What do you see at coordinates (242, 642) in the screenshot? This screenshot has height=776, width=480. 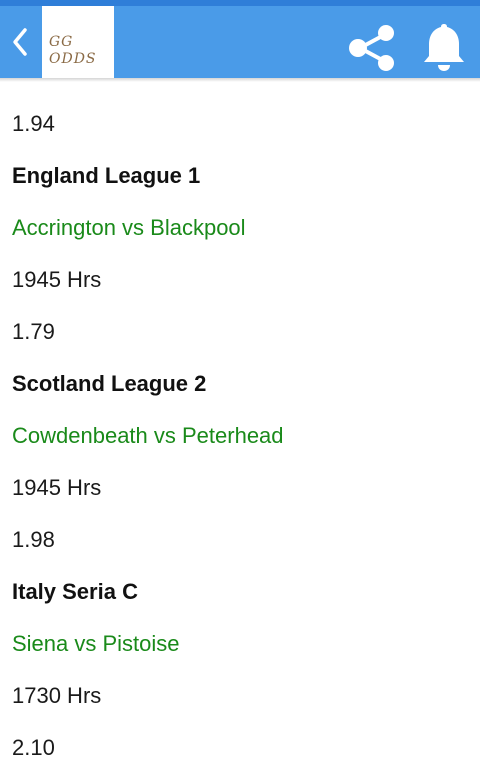 I see `match-link: Siena vs Pistoise` at bounding box center [242, 642].